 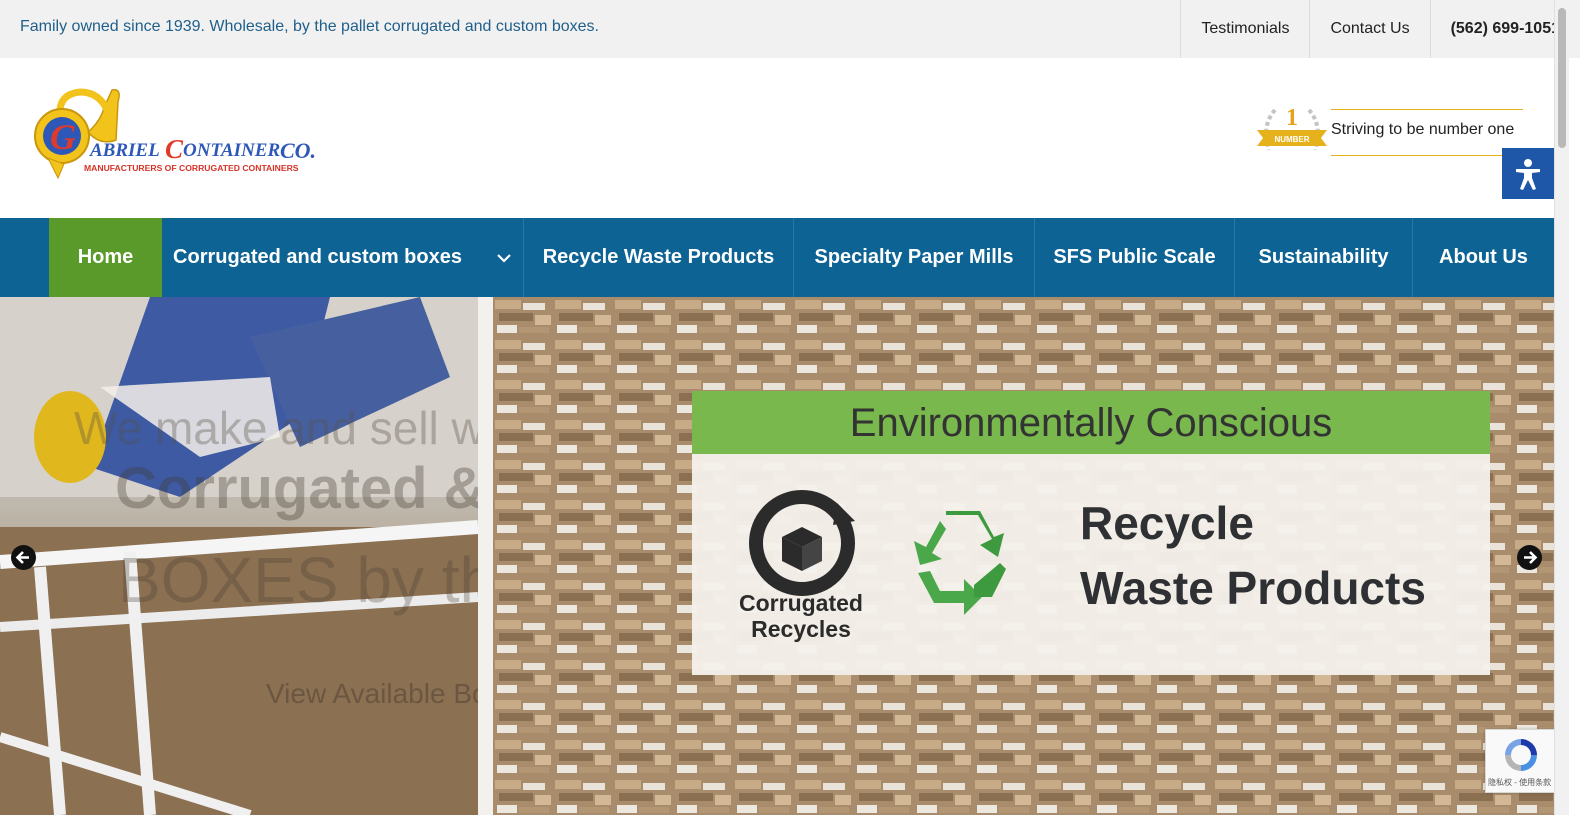 I want to click on nav-item-label: Corrugated and custom boxes, so click(x=317, y=257).